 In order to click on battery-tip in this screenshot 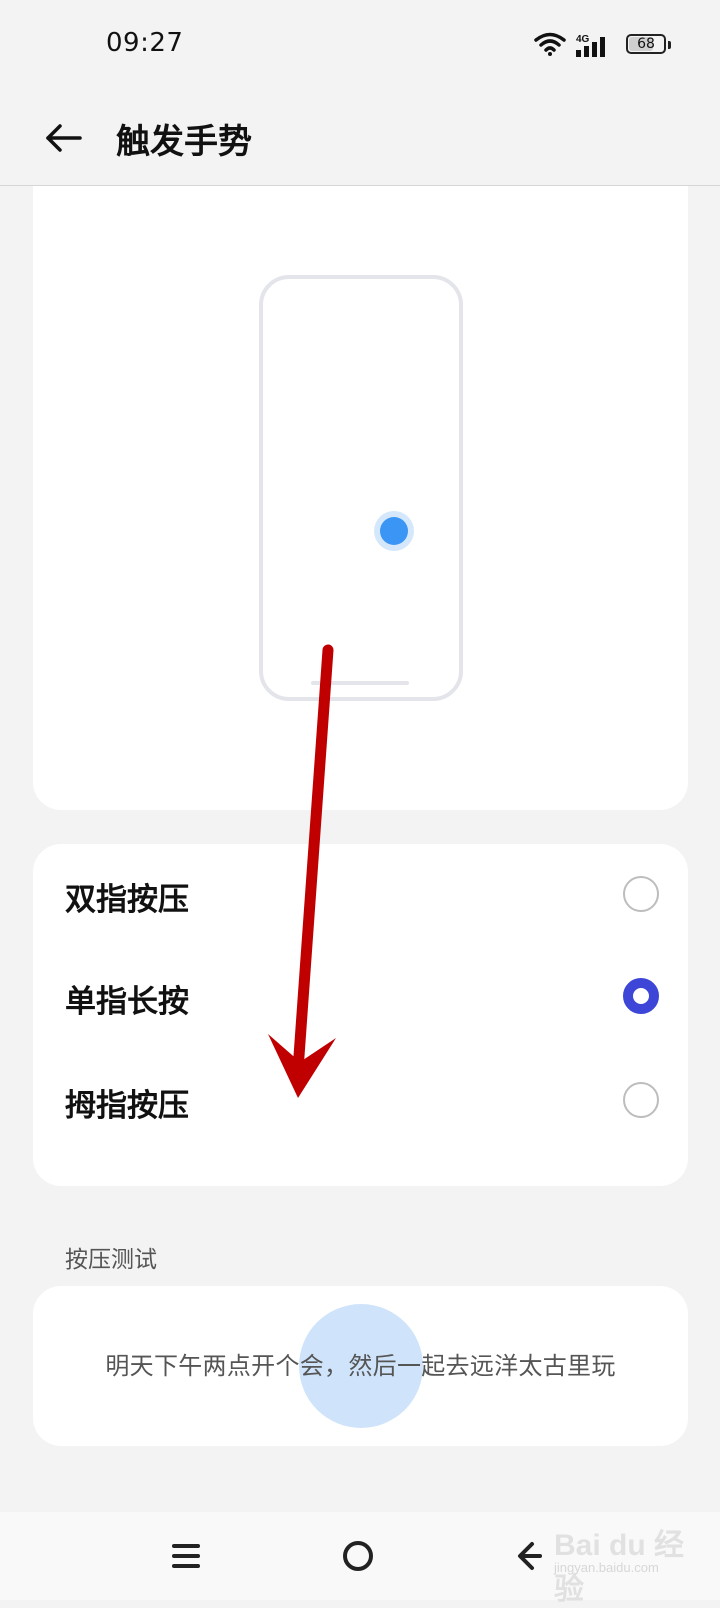, I will do `click(669, 45)`.